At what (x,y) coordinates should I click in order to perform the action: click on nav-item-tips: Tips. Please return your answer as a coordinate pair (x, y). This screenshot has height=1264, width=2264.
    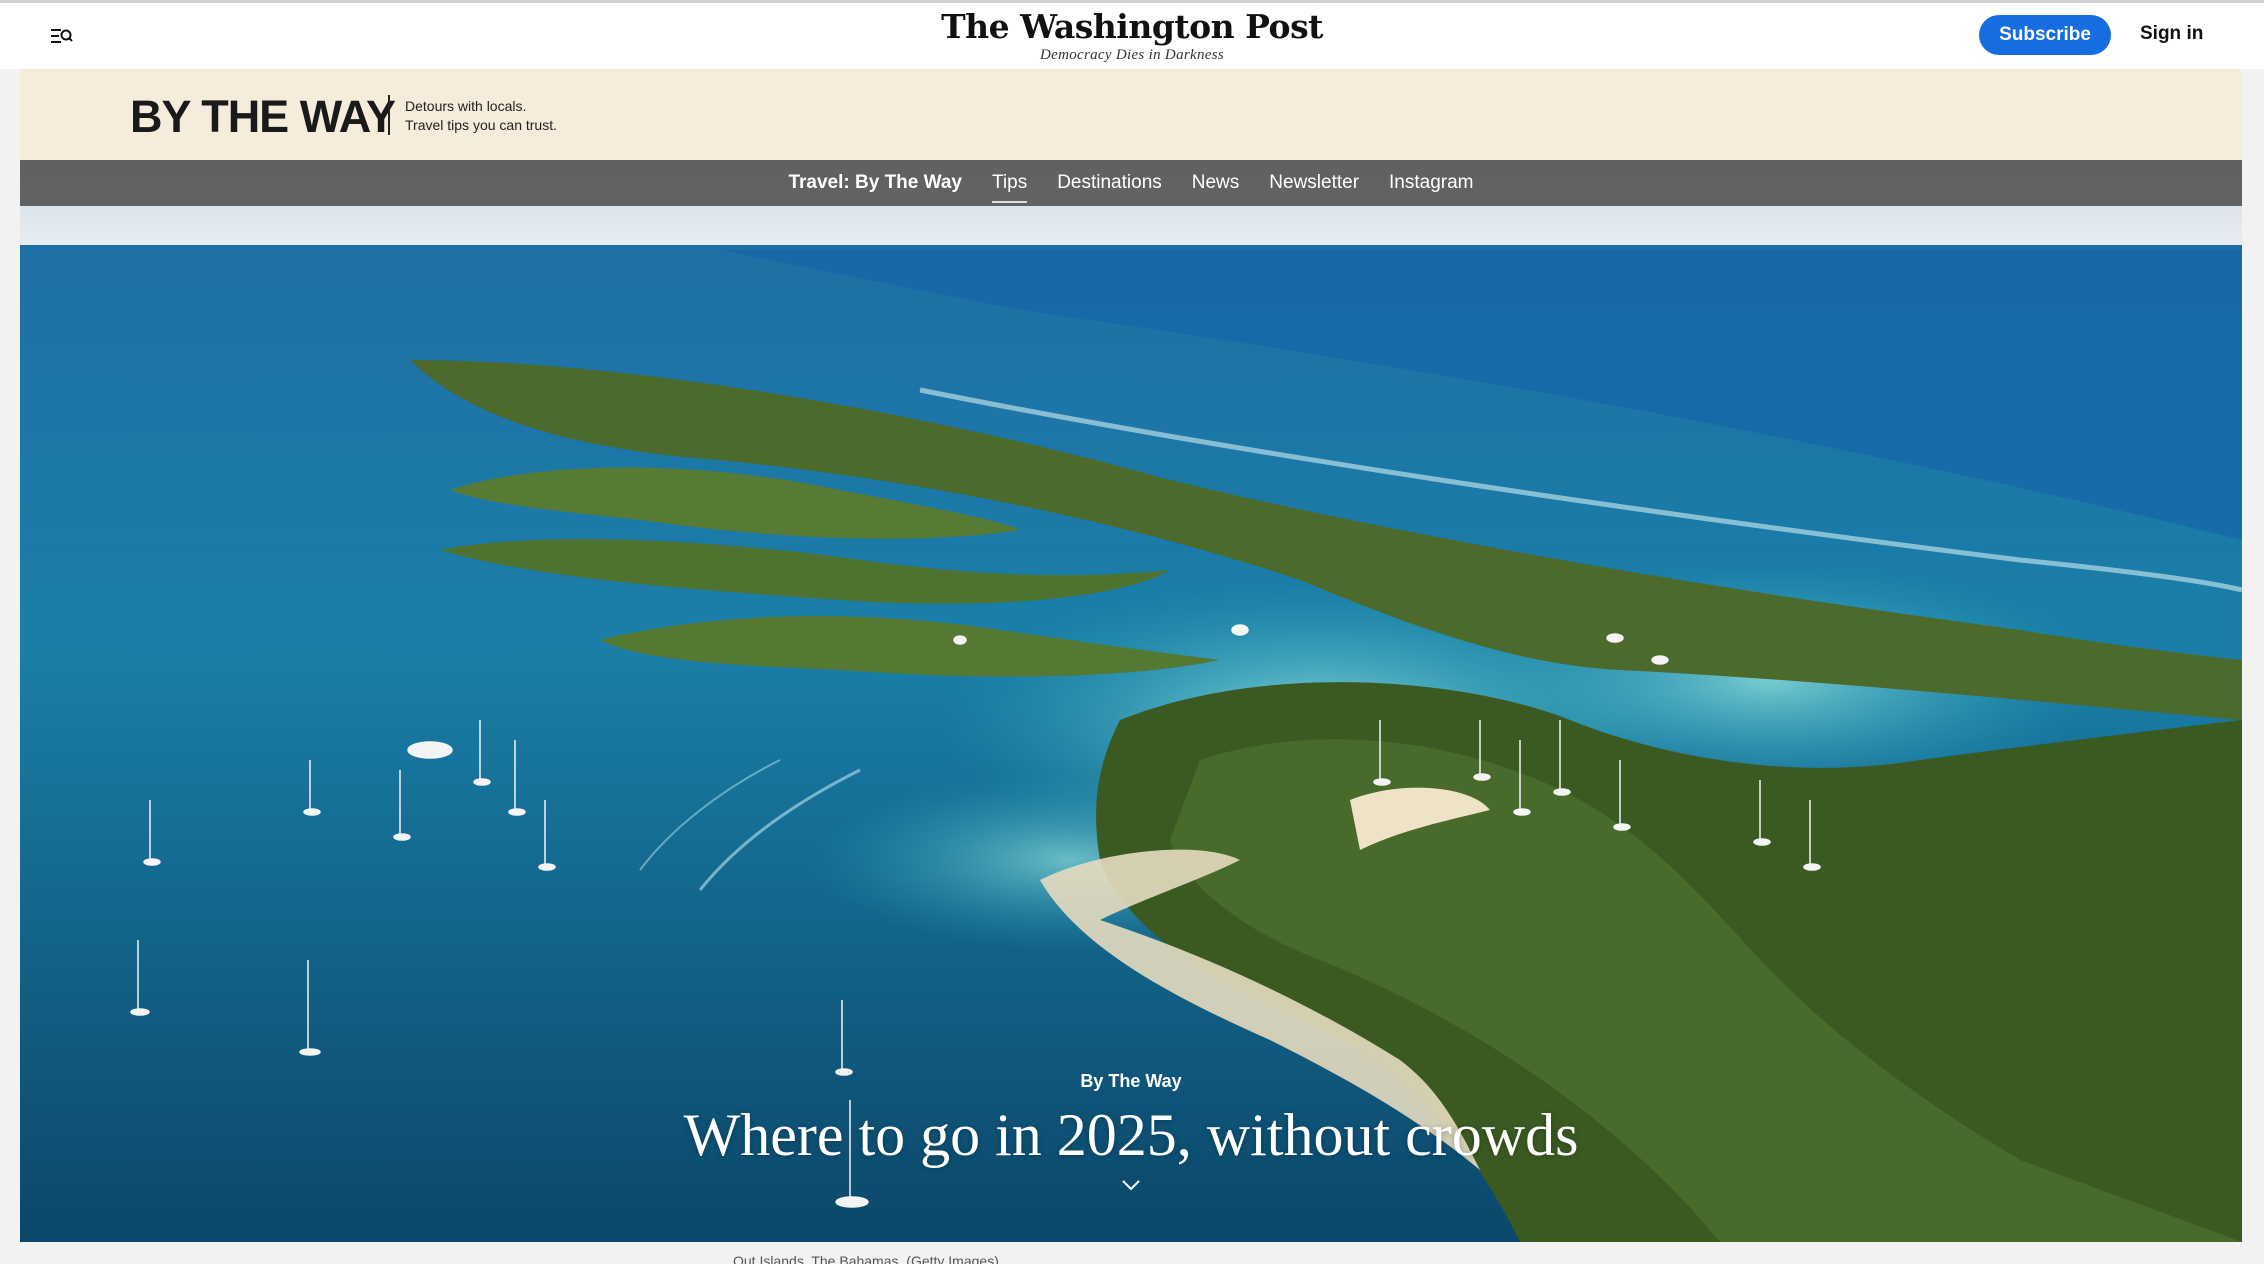
    Looking at the image, I should click on (1009, 183).